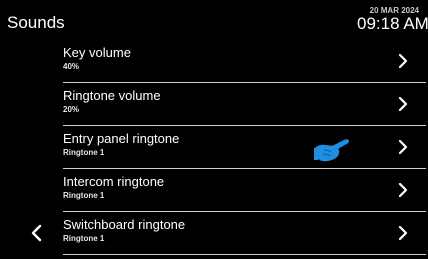 Image resolution: width=428 pixels, height=259 pixels. What do you see at coordinates (114, 181) in the screenshot?
I see `item-label: Intercom ringtone` at bounding box center [114, 181].